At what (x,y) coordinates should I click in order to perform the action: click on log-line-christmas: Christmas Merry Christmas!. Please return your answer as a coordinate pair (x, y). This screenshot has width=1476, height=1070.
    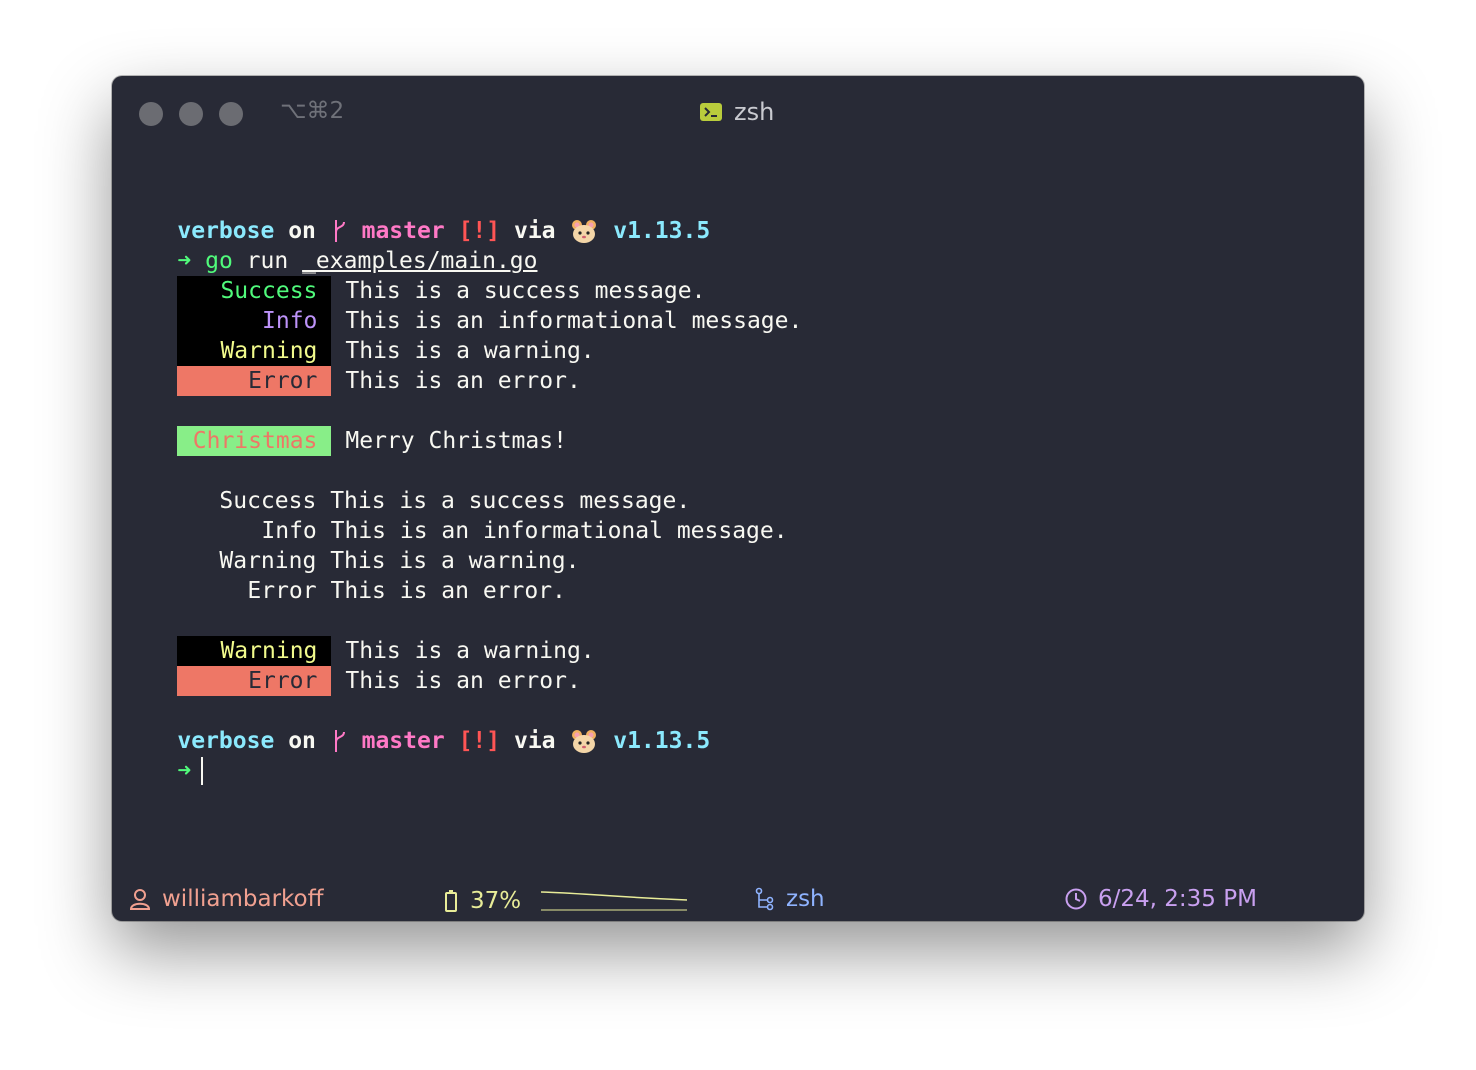
    Looking at the image, I should click on (344, 426).